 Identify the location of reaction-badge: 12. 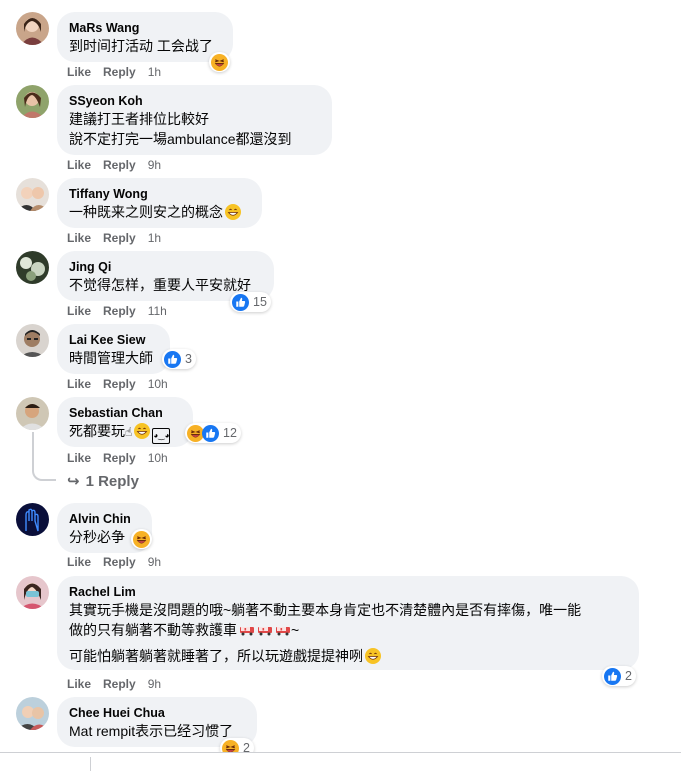
(213, 433).